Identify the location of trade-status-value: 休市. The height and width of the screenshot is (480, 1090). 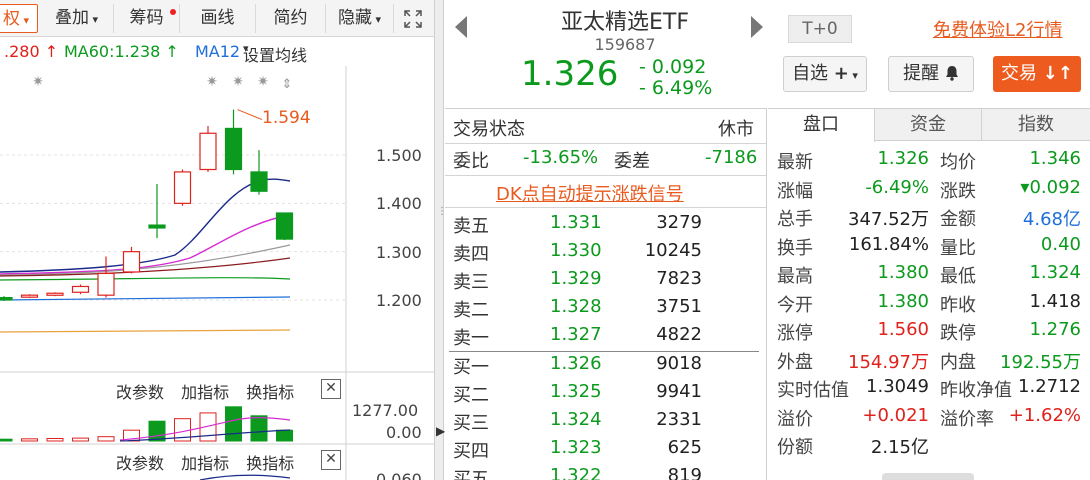
(736, 129).